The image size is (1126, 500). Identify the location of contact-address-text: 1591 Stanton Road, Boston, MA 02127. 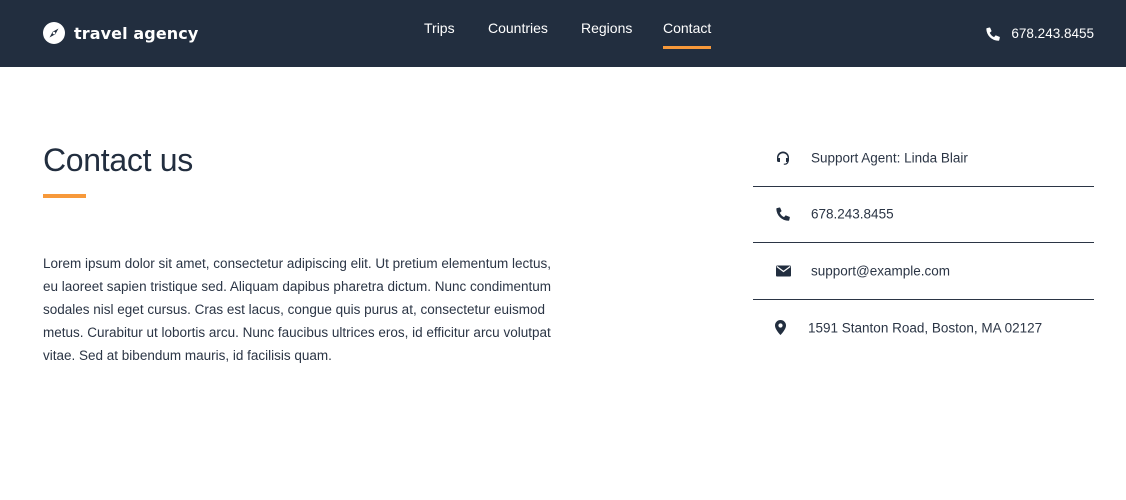
(925, 328).